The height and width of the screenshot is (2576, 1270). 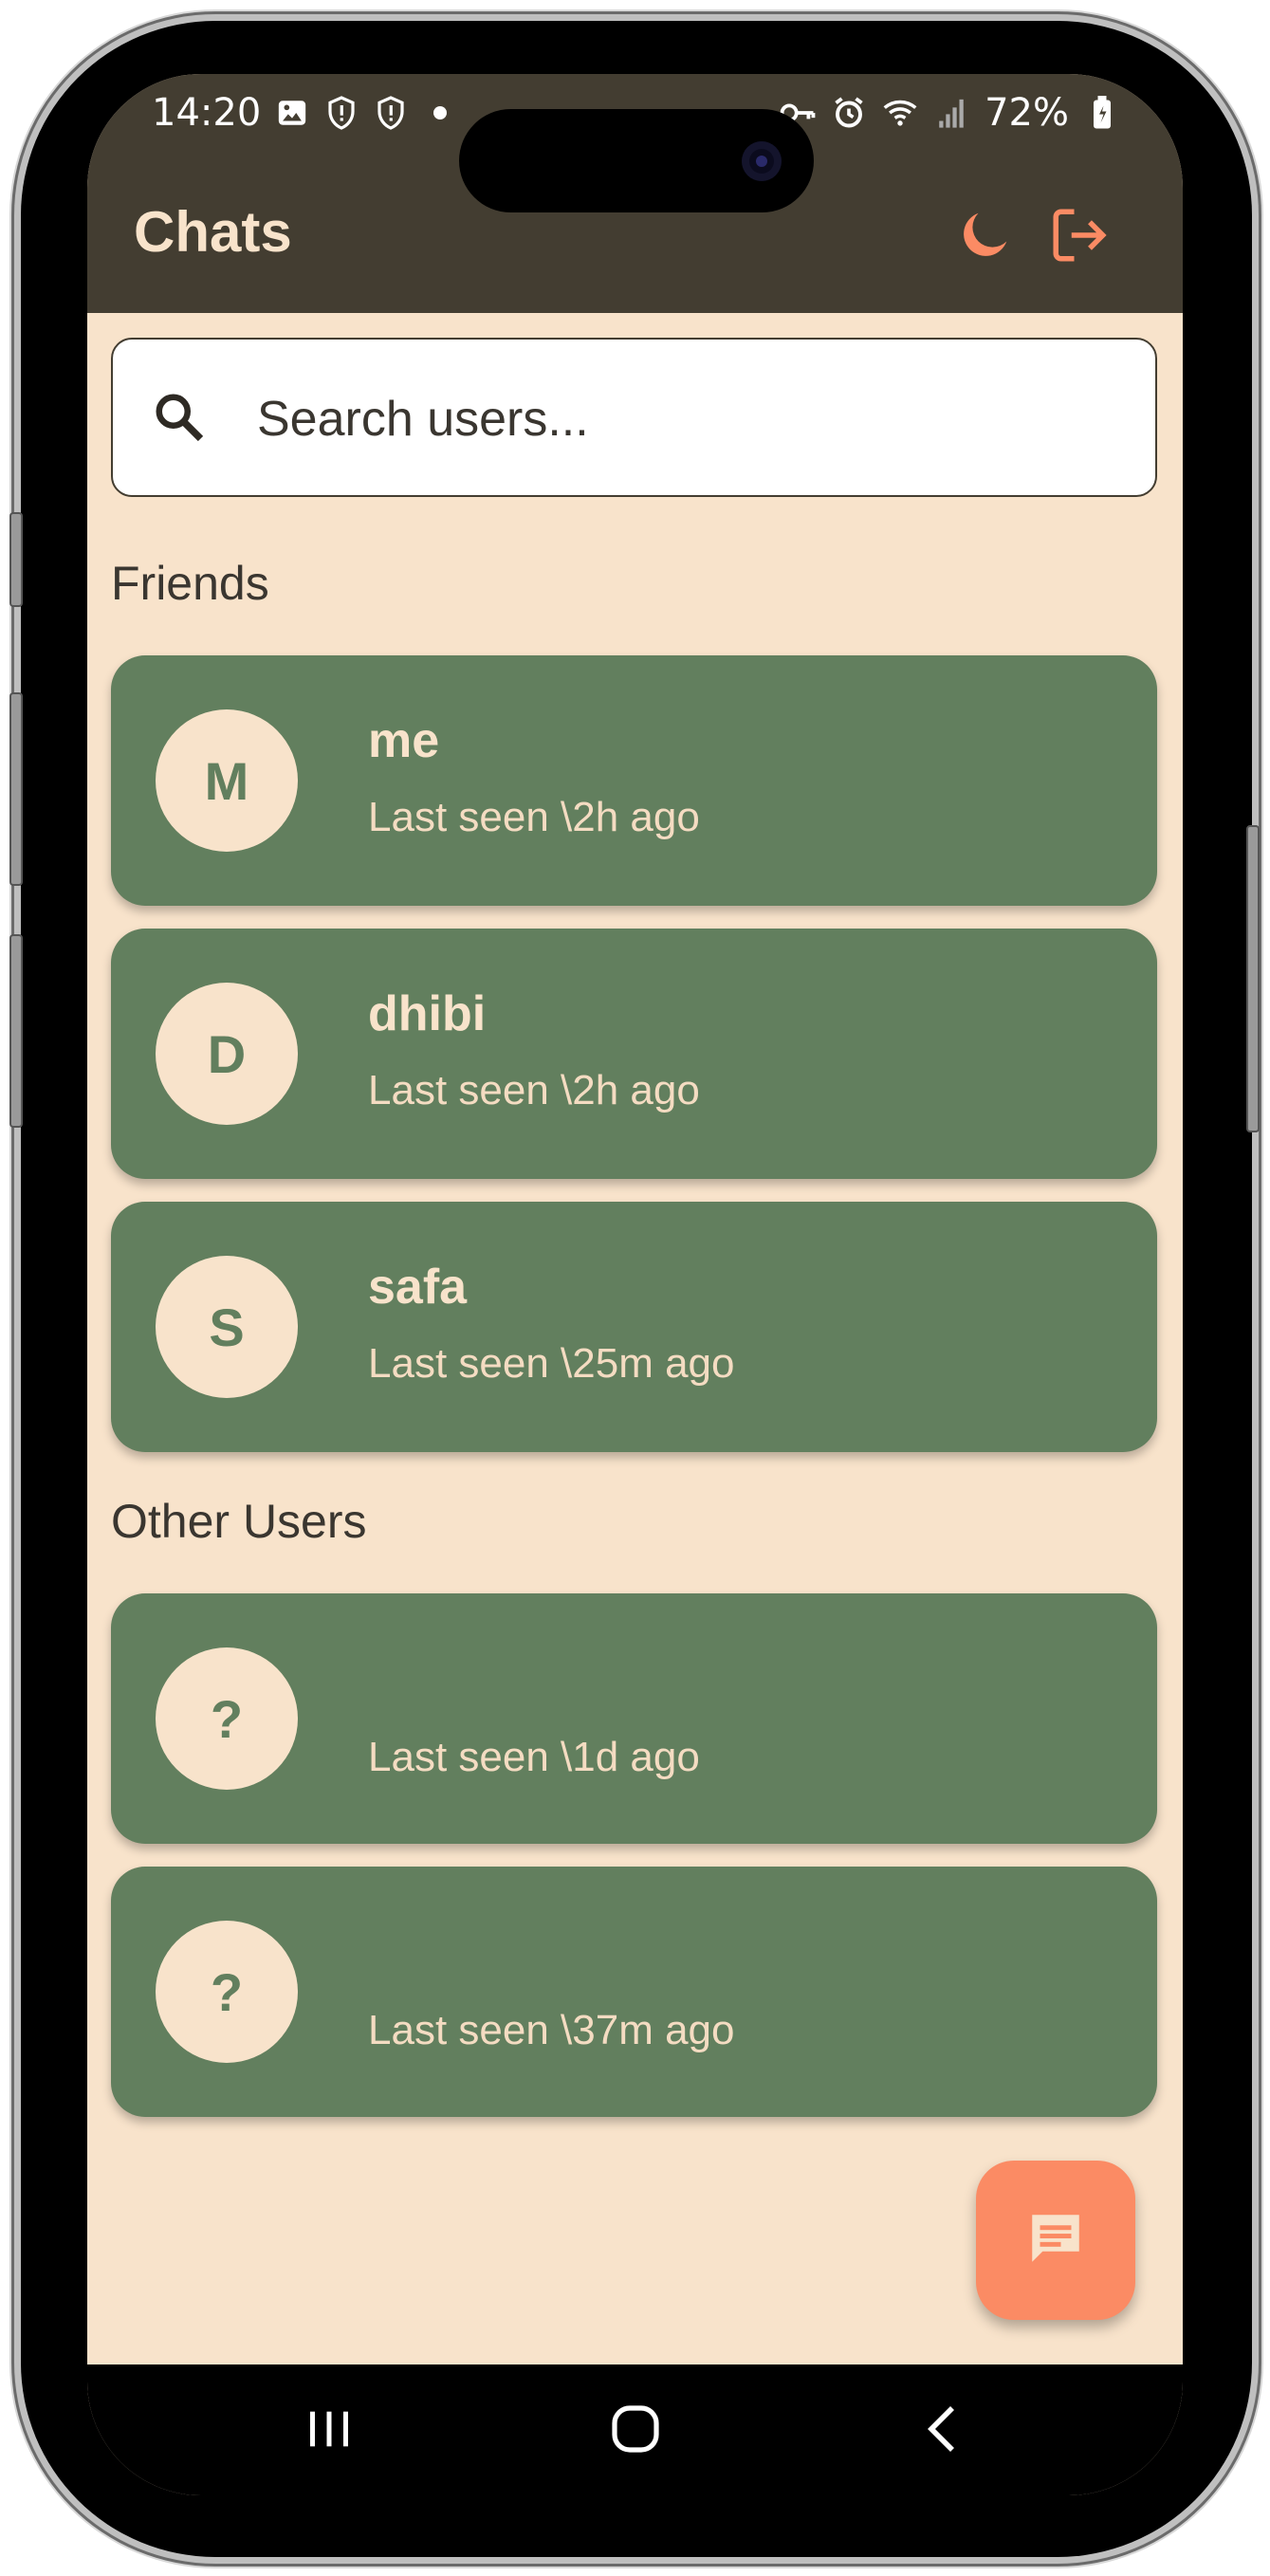 What do you see at coordinates (16, 789) in the screenshot?
I see `volume-up-button` at bounding box center [16, 789].